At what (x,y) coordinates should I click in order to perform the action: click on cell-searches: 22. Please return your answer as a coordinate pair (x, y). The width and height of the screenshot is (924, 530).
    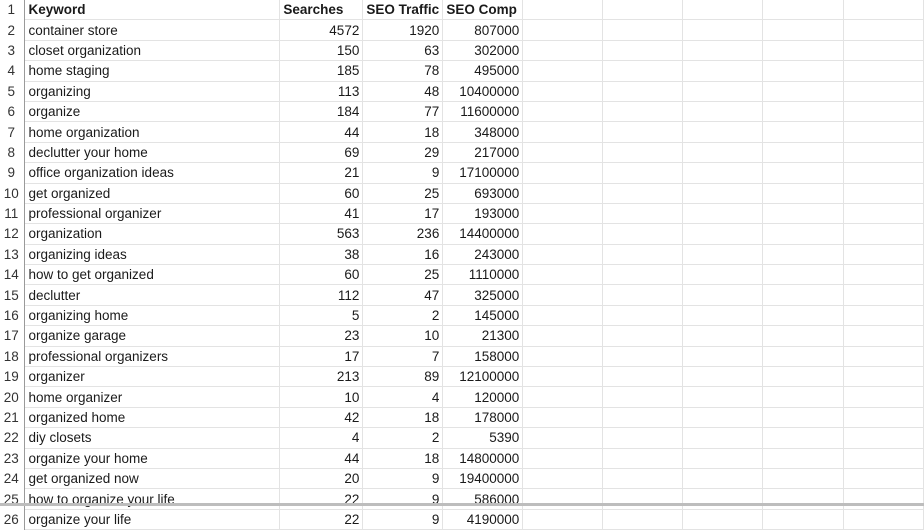
    Looking at the image, I should click on (321, 499).